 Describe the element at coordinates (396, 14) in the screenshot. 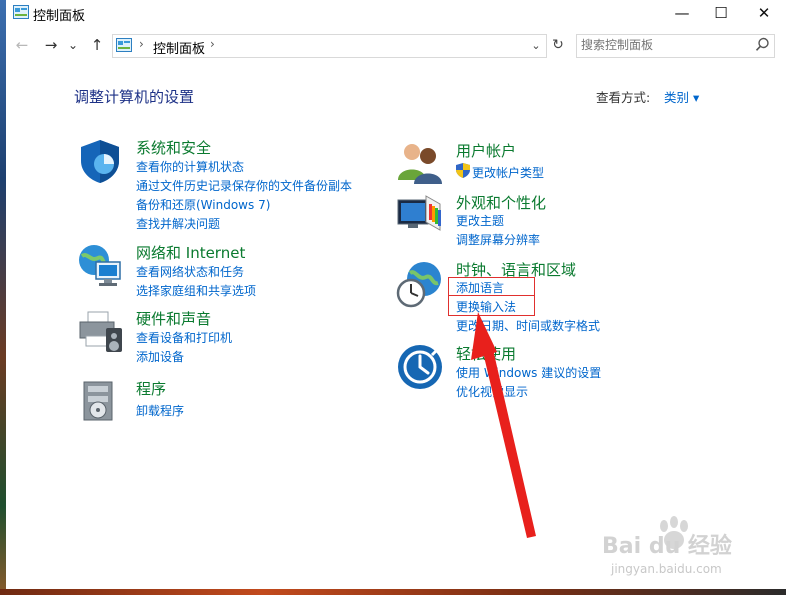

I see `title-bar: 控制面板 — ☐ ✕` at that location.